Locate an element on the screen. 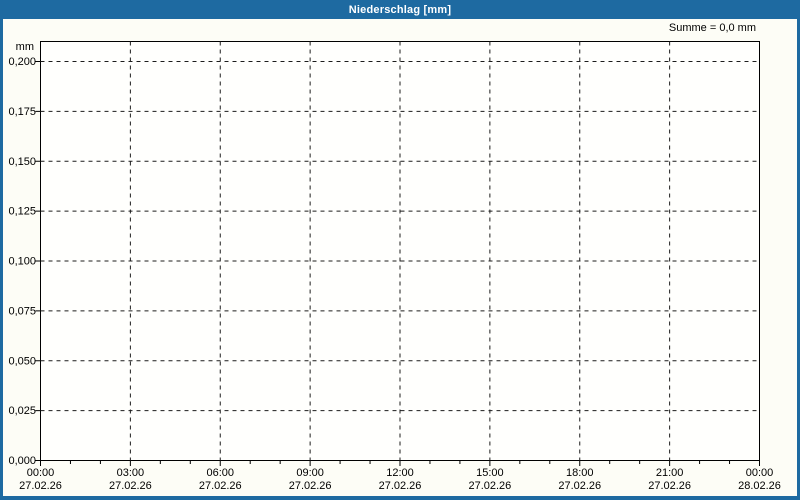  x-time-label: 18:00 is located at coordinates (580, 473).